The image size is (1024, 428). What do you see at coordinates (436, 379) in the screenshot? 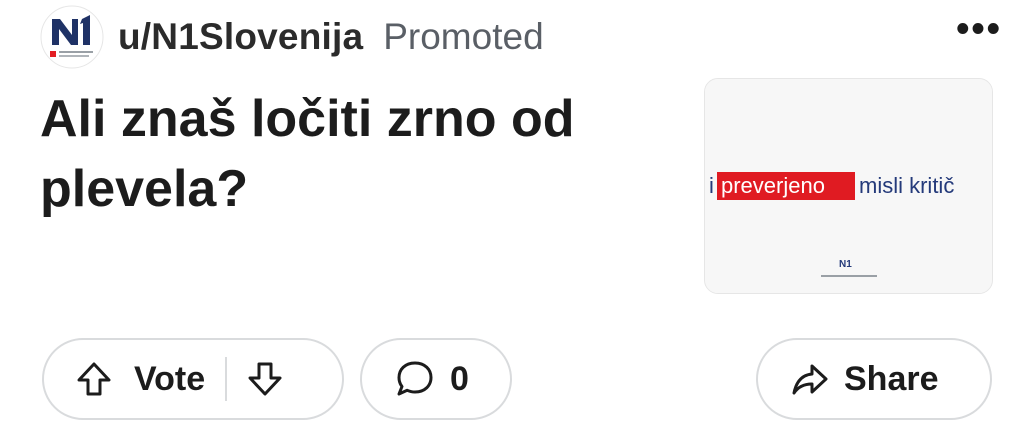
I see `comments-button: 0` at bounding box center [436, 379].